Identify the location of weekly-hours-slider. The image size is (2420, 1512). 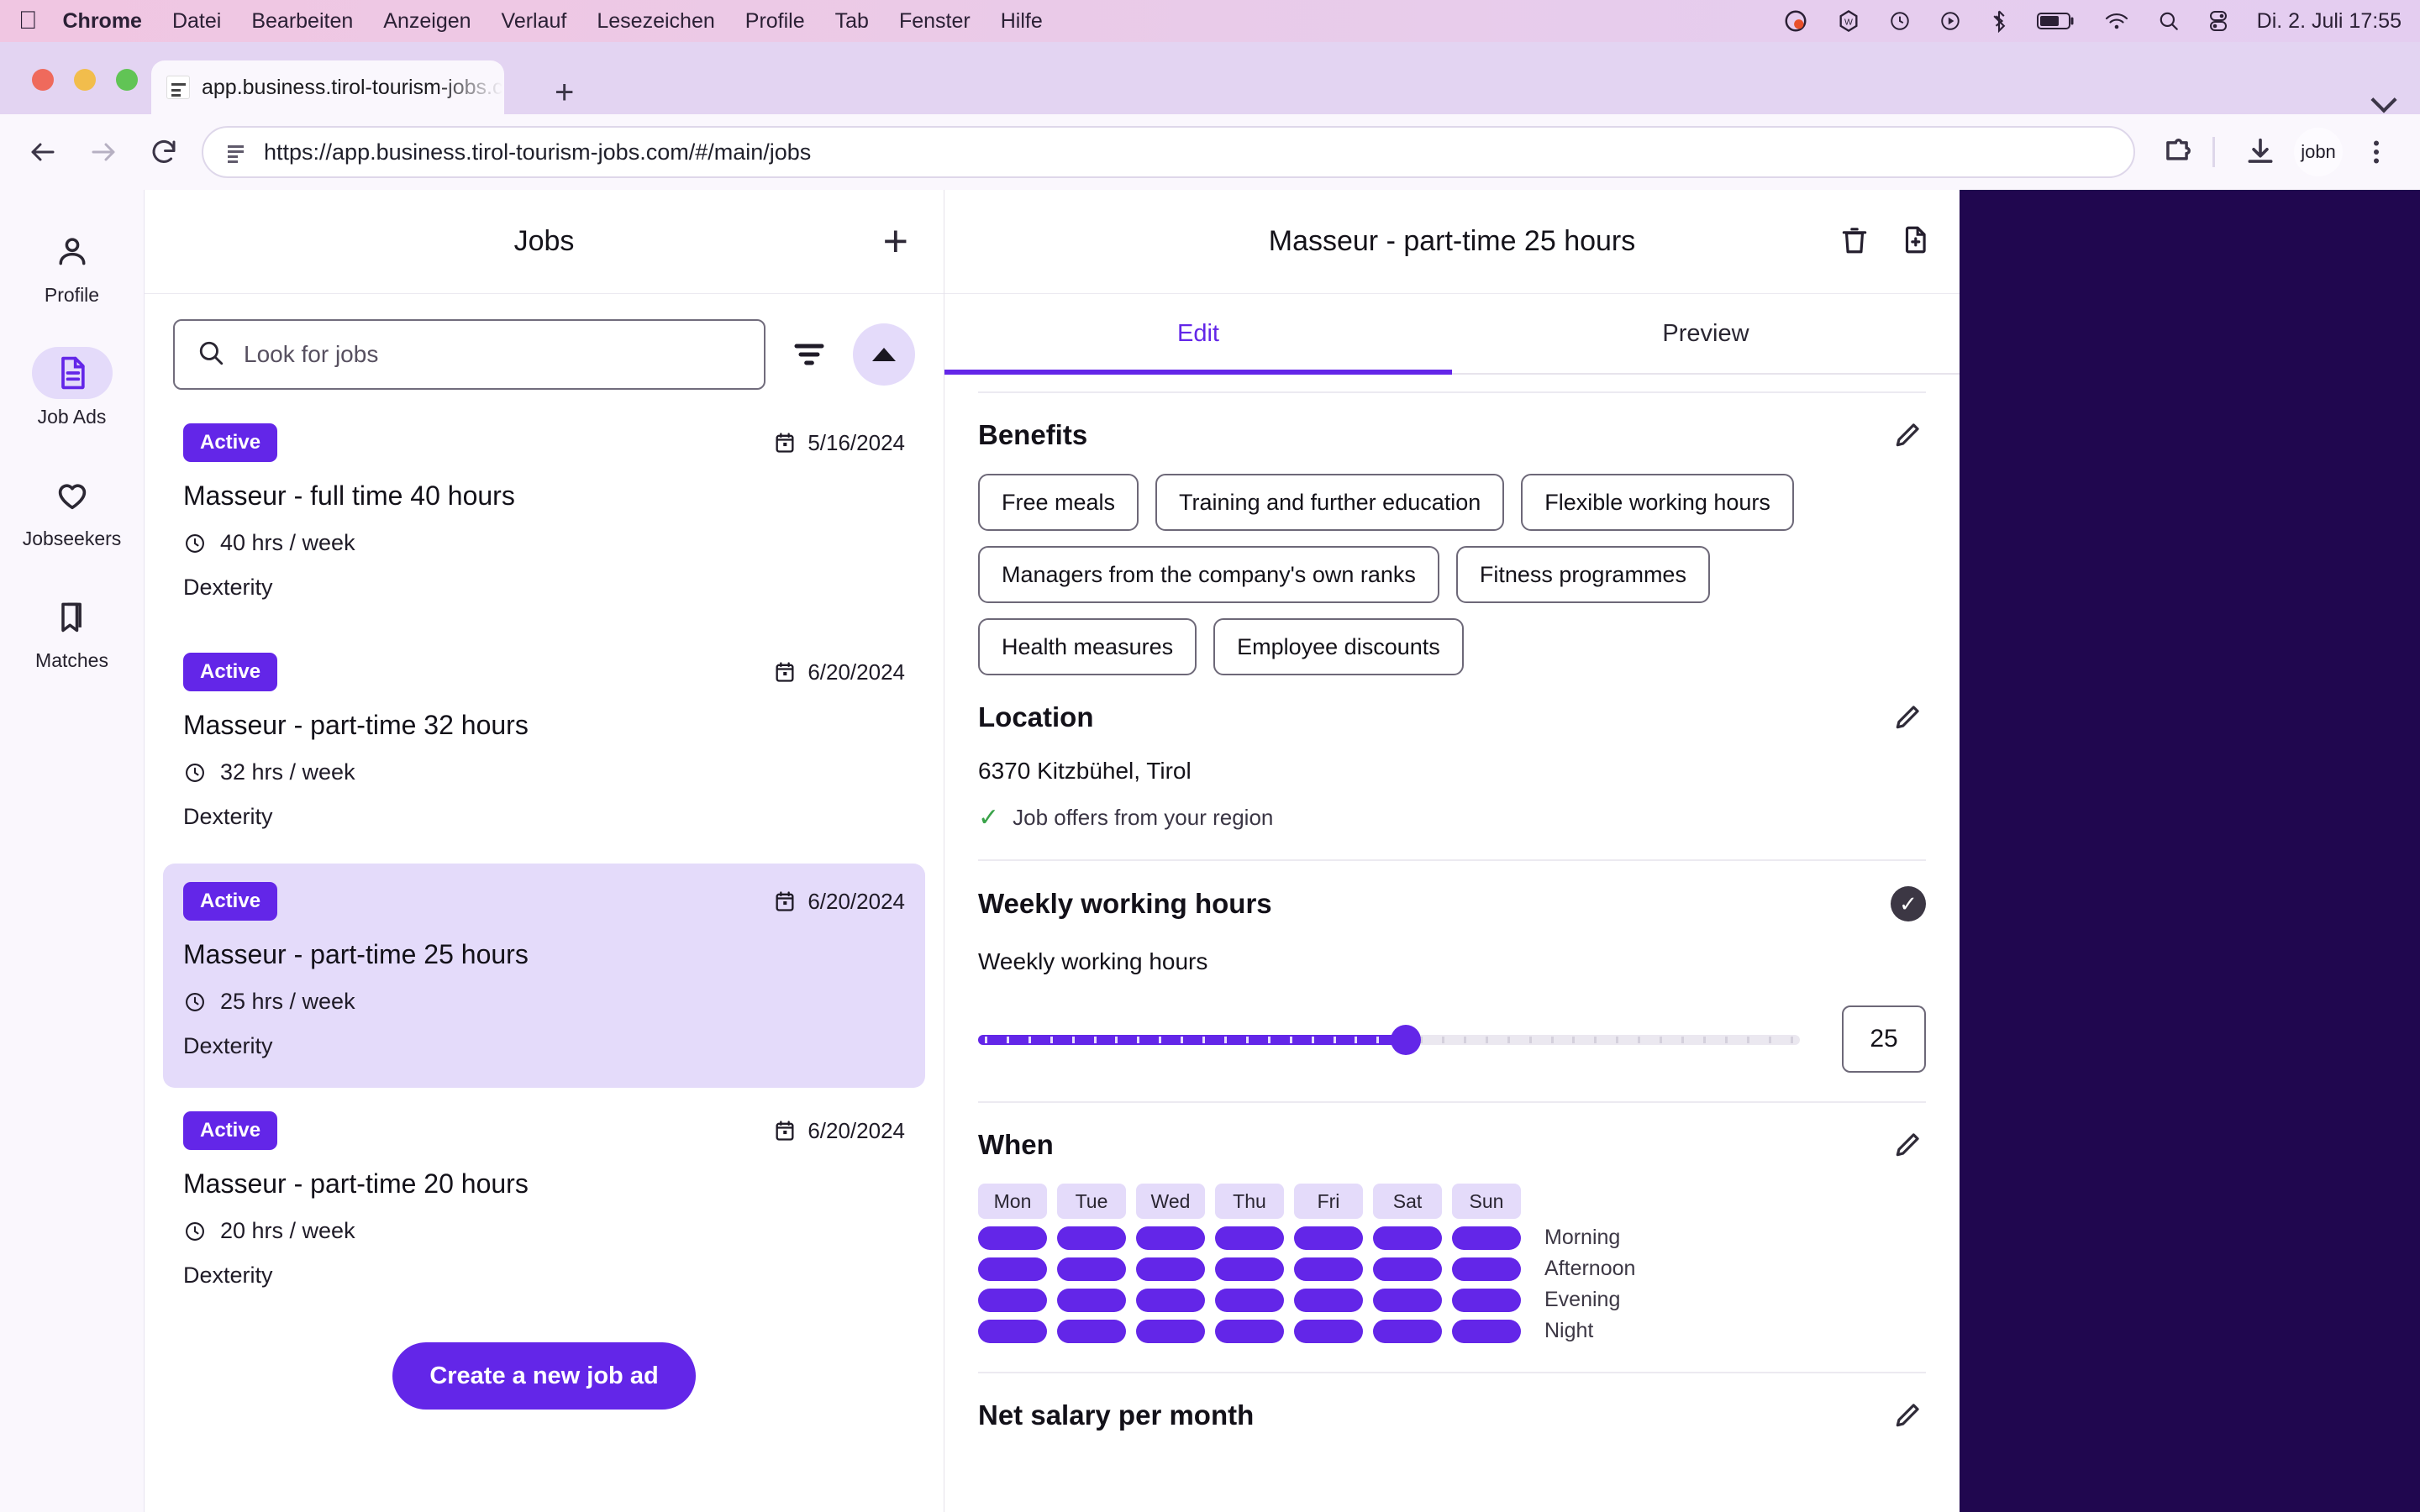
(1389, 1039).